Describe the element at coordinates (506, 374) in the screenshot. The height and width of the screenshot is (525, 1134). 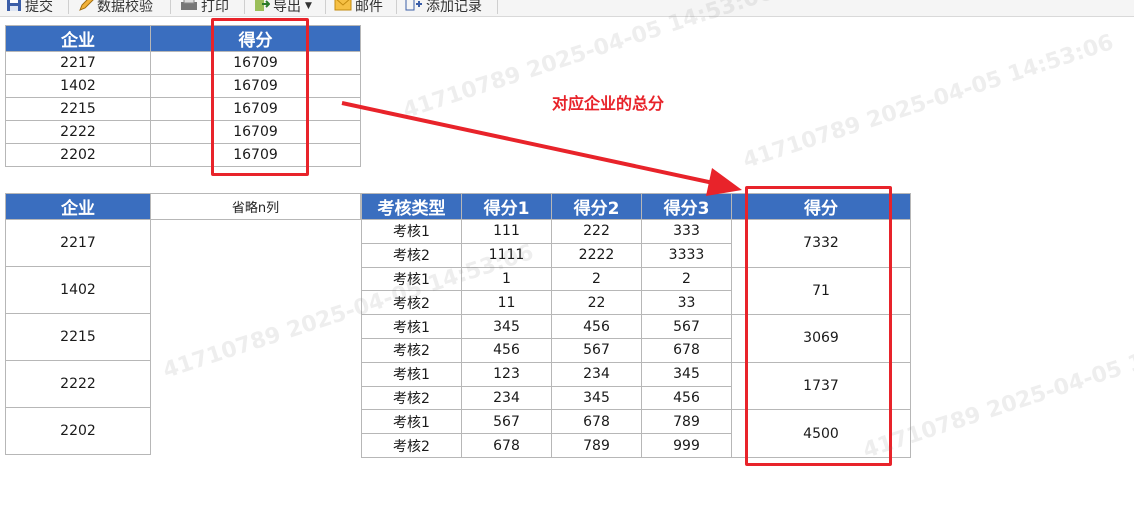
I see `score-cell-1: 123` at that location.